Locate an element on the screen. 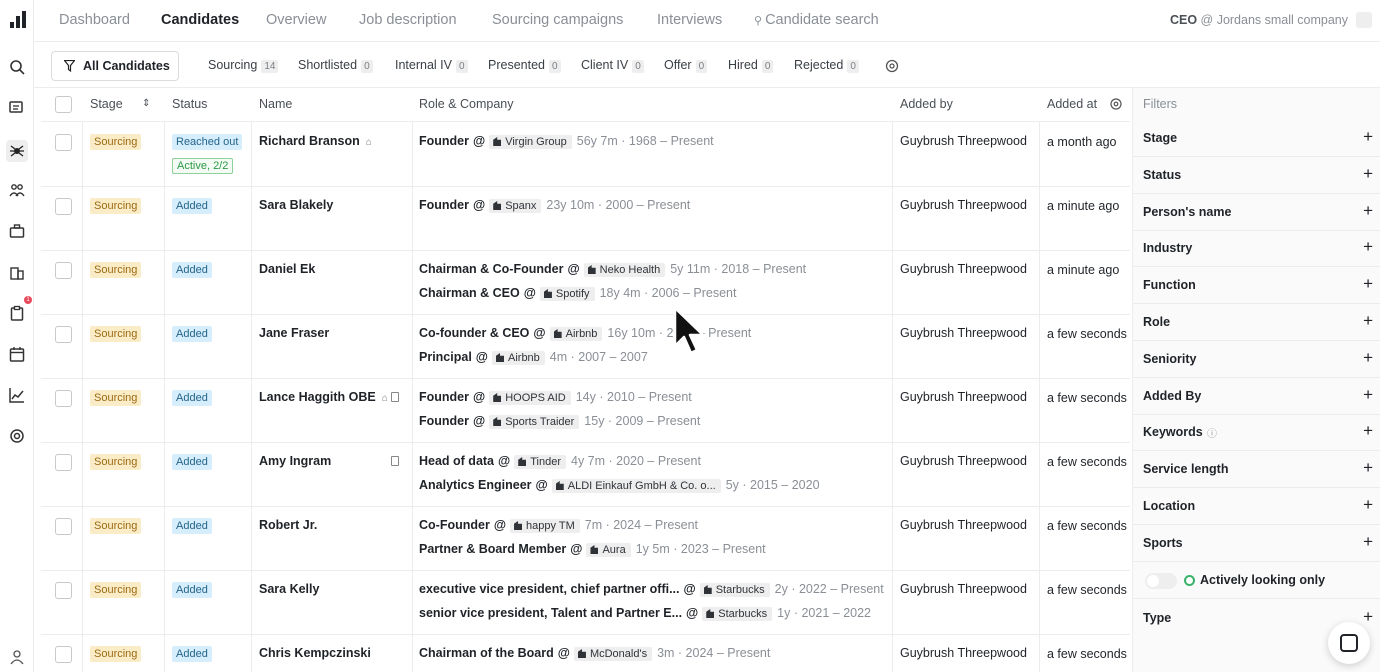 The image size is (1380, 672). filter-person-s-name: Person's name + is located at coordinates (1256, 212).